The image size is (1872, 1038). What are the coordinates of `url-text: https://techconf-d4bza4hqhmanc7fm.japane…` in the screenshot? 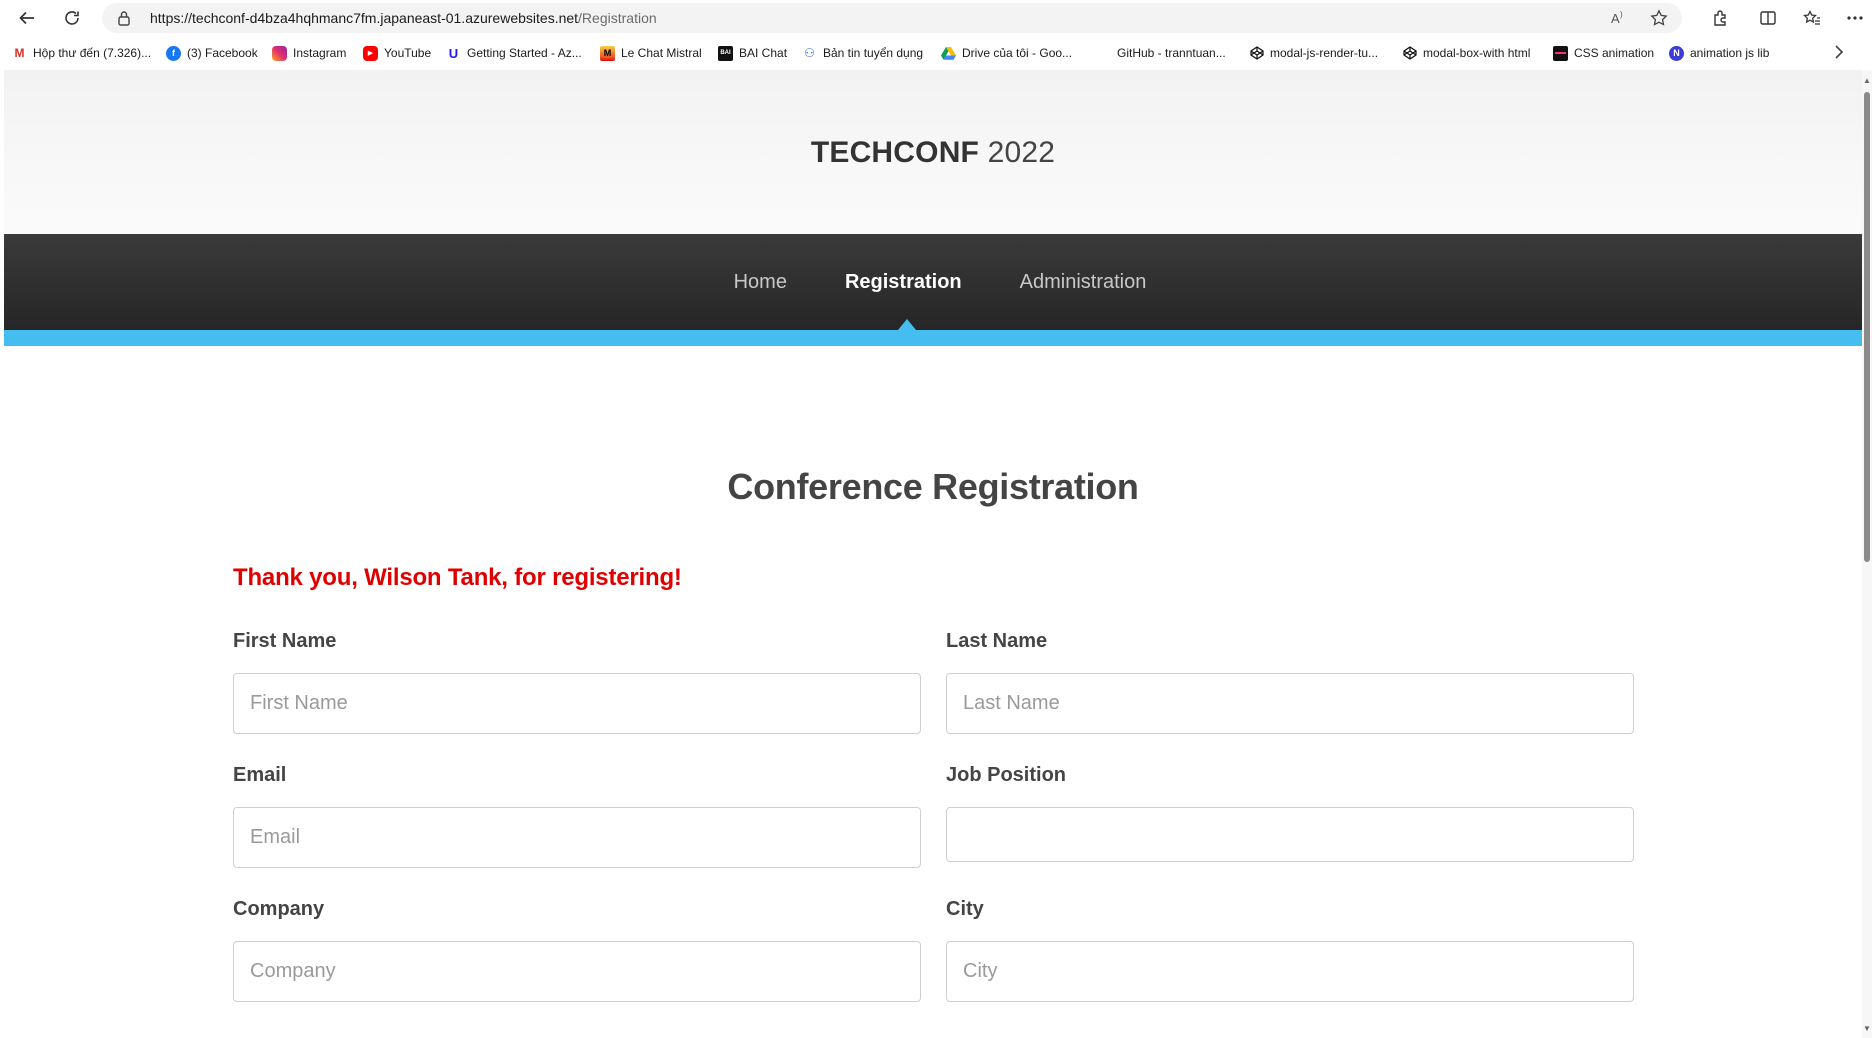 It's located at (403, 18).